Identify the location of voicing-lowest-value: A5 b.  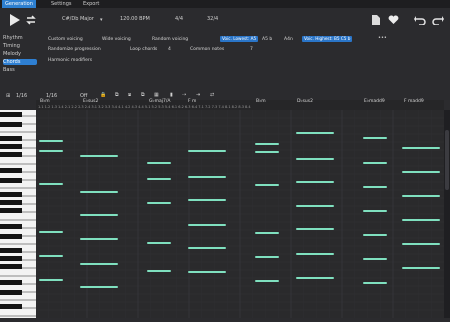
(267, 39).